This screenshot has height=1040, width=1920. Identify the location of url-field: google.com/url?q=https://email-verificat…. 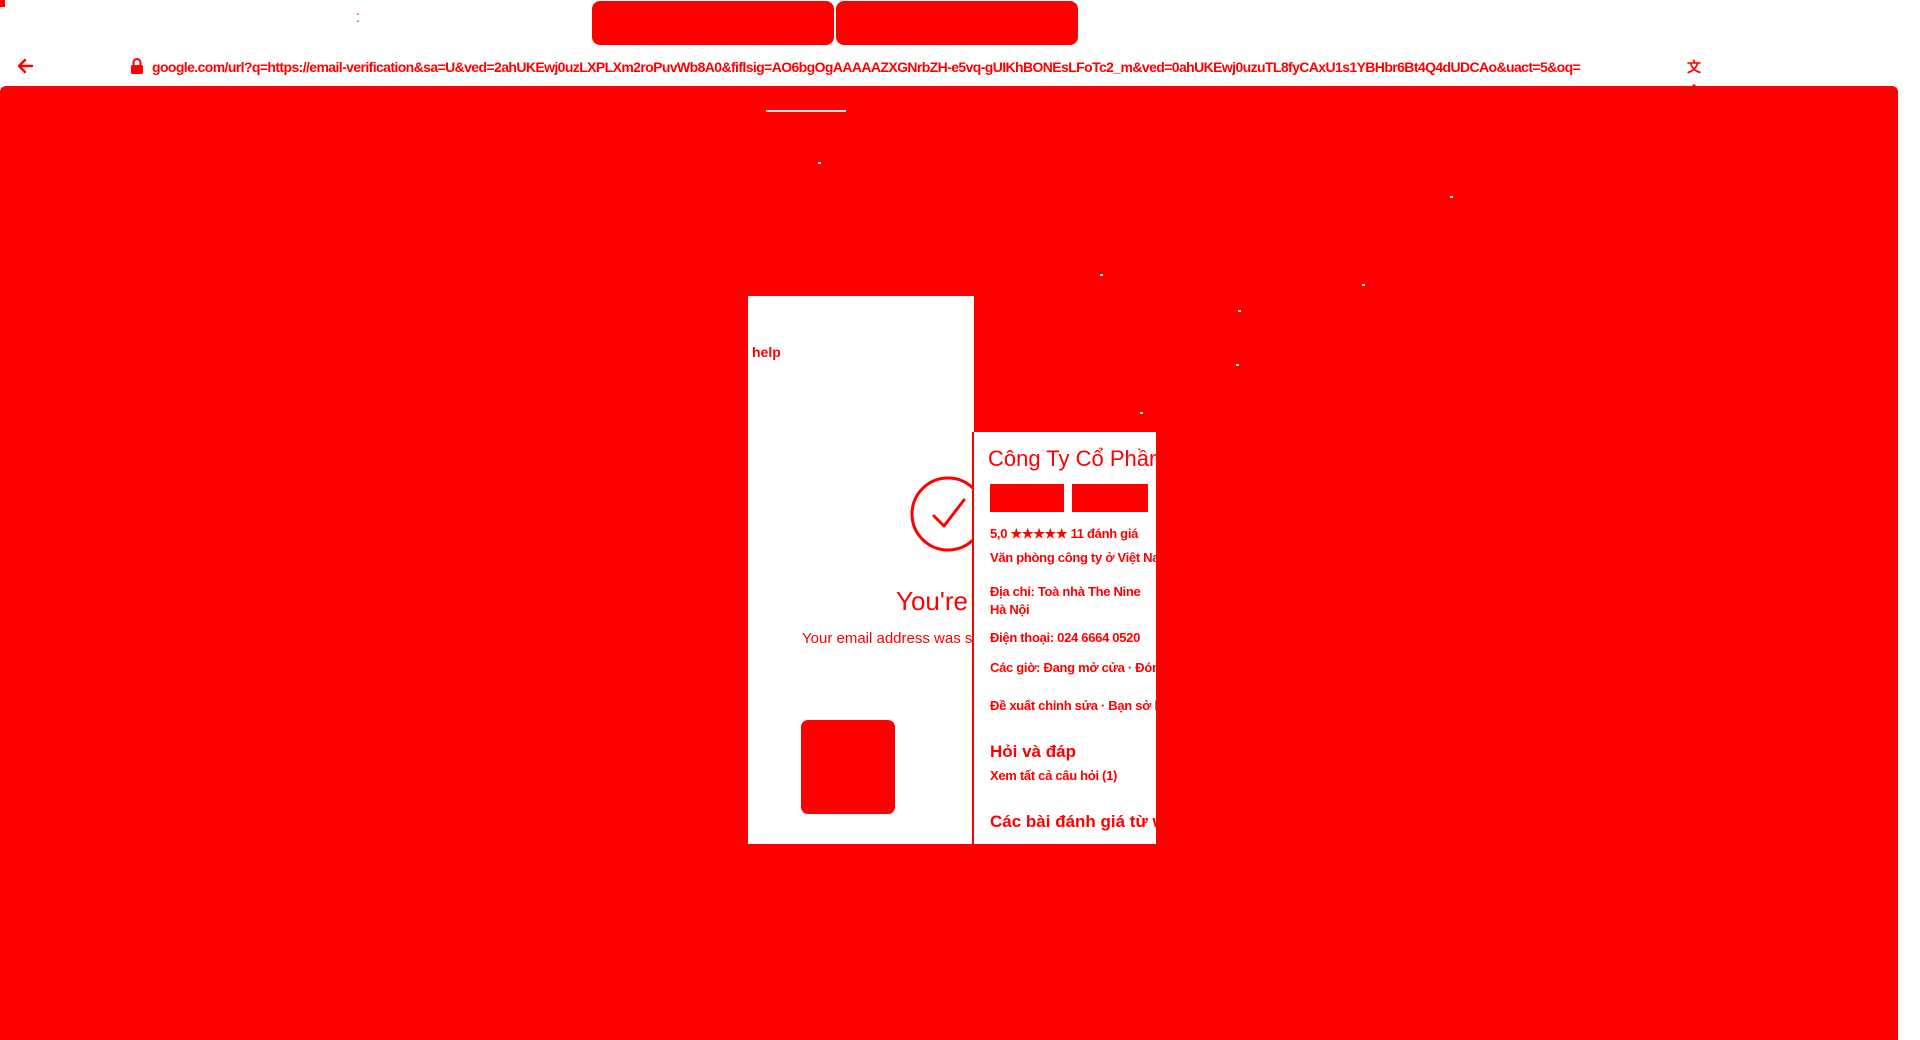
(932, 67).